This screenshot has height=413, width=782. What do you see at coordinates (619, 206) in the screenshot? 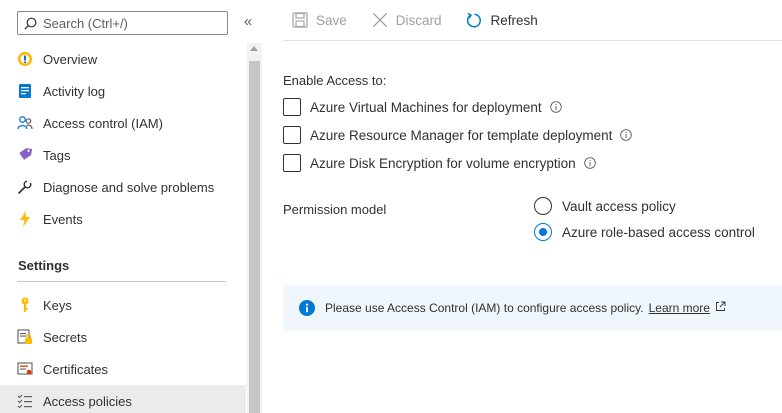
I see `radio-label: Vault access policy` at bounding box center [619, 206].